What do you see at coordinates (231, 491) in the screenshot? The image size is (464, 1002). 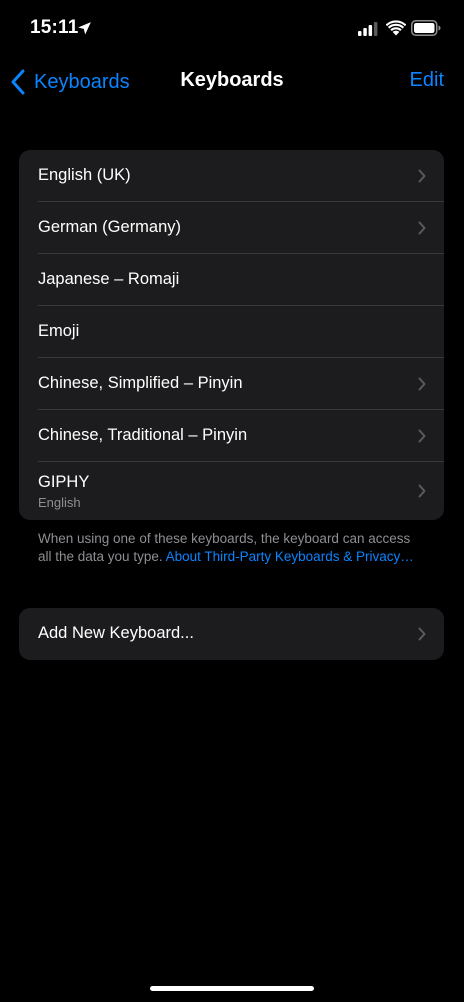 I see `keyboard-row-giphy: GIPHY English` at bounding box center [231, 491].